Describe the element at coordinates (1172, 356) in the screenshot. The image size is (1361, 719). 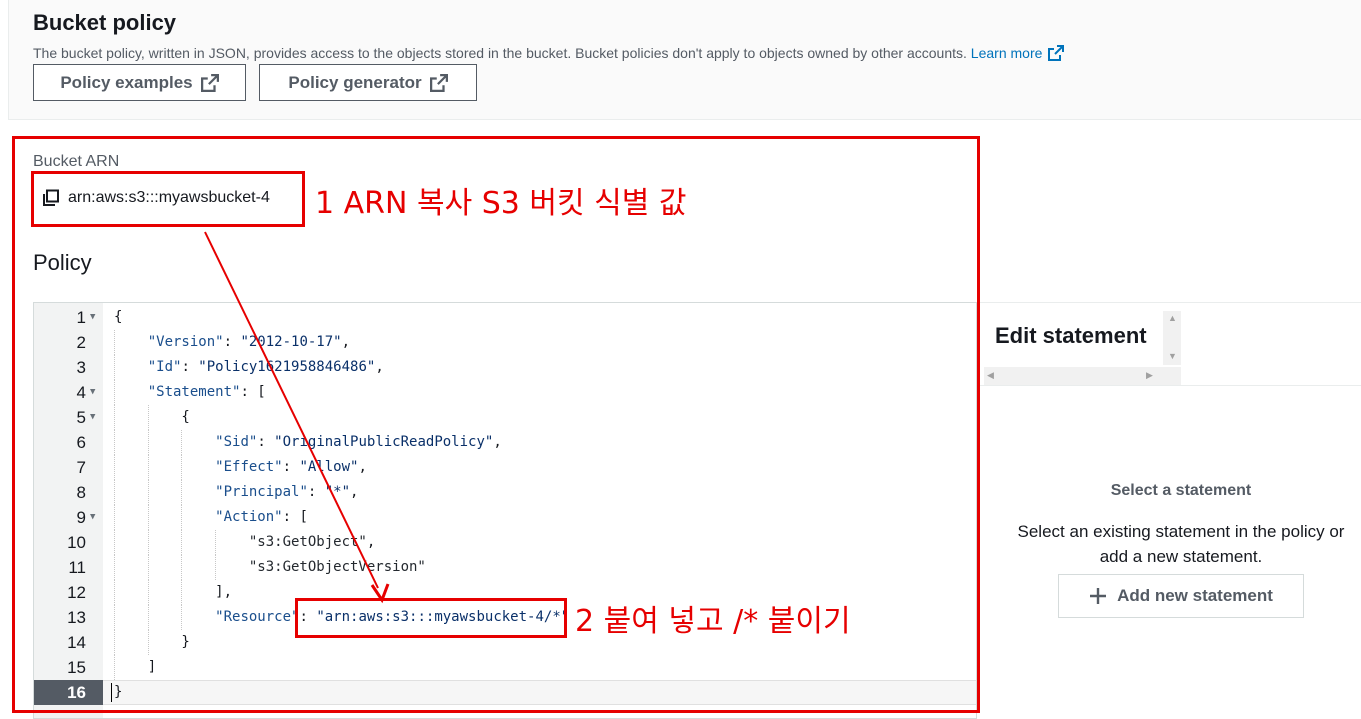
I see `scroll-down-icon: ▼` at that location.